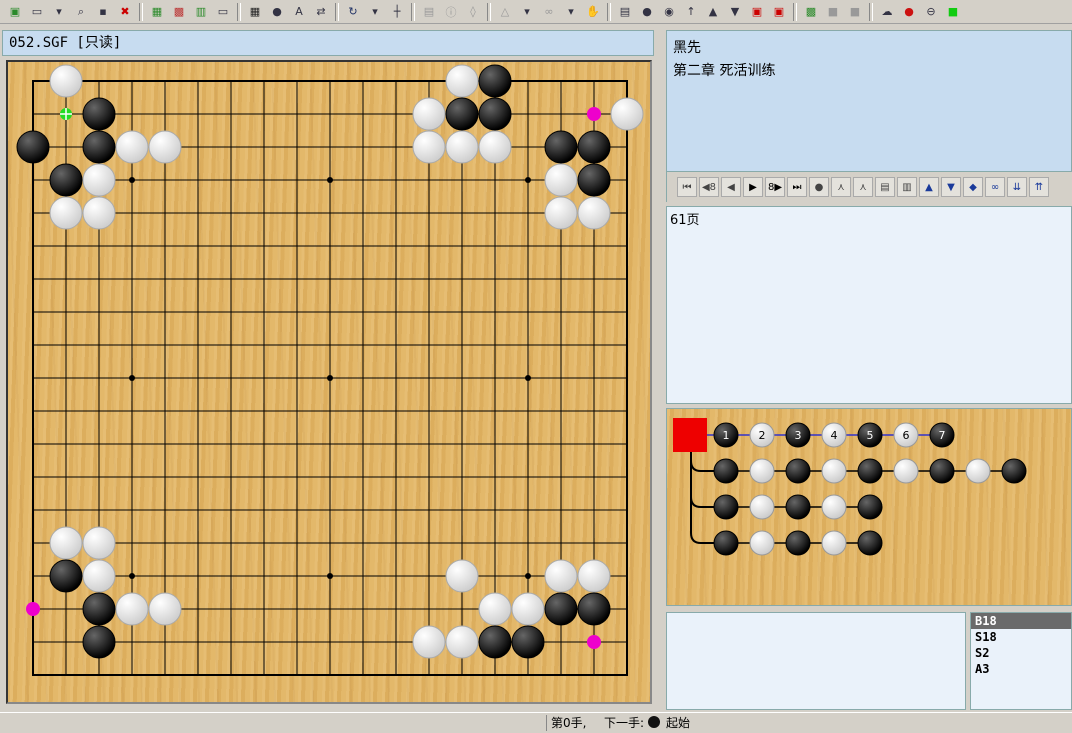  What do you see at coordinates (1021, 637) in the screenshot?
I see `move-list-item: S18` at bounding box center [1021, 637].